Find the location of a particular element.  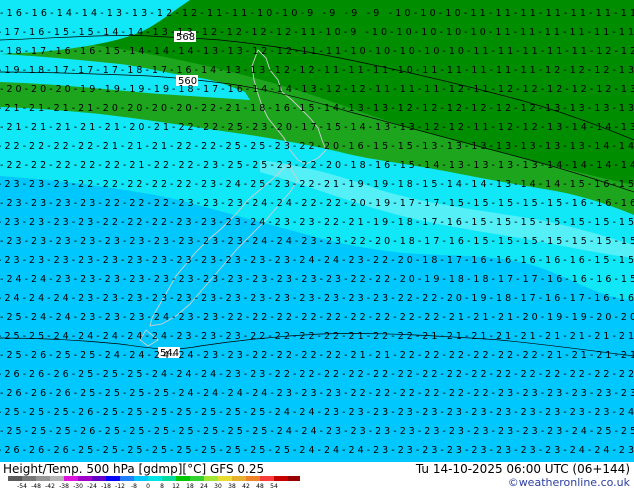

legend-tick-label: -12 is located at coordinates (120, 486).